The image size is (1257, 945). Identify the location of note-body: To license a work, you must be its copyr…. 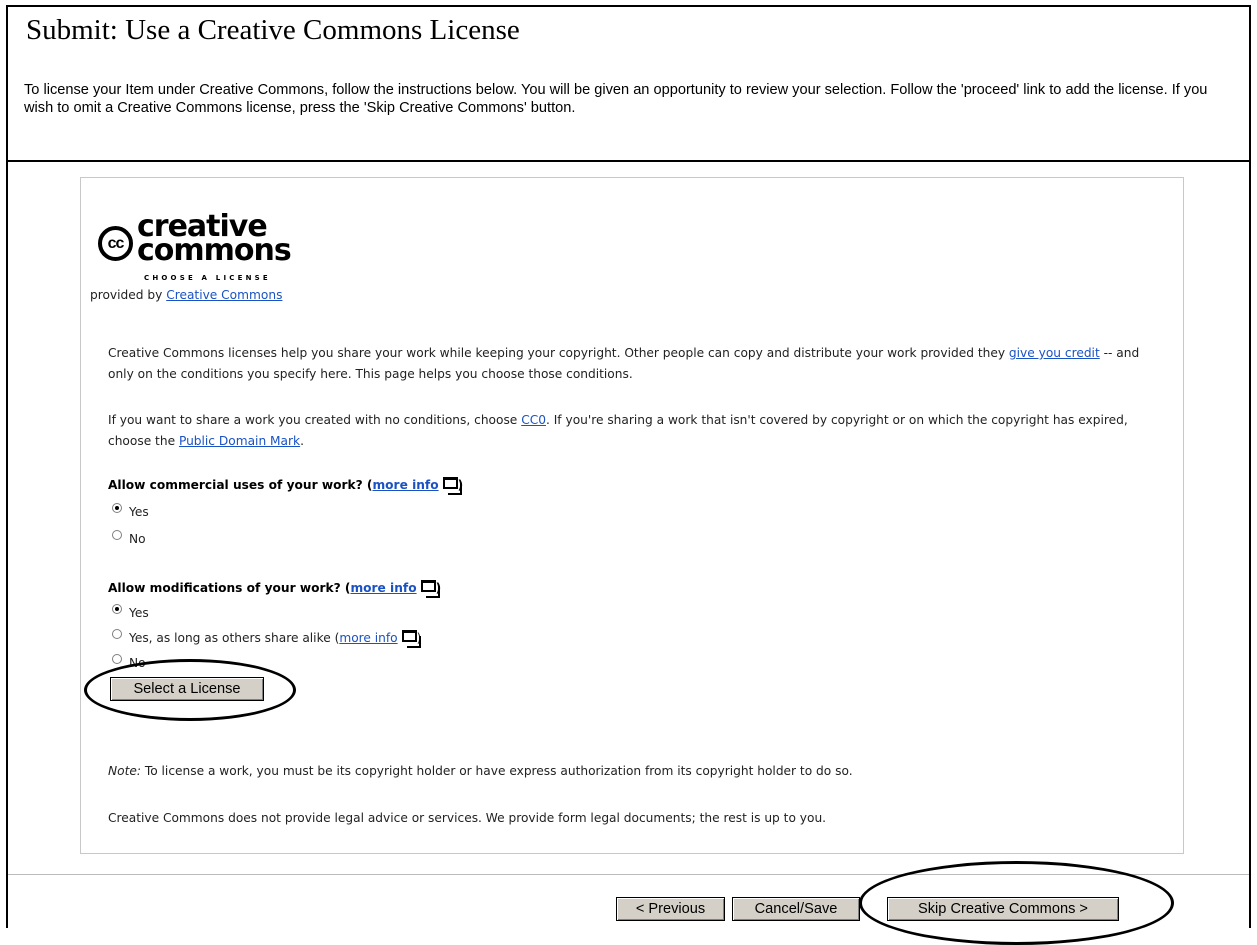
(496, 771).